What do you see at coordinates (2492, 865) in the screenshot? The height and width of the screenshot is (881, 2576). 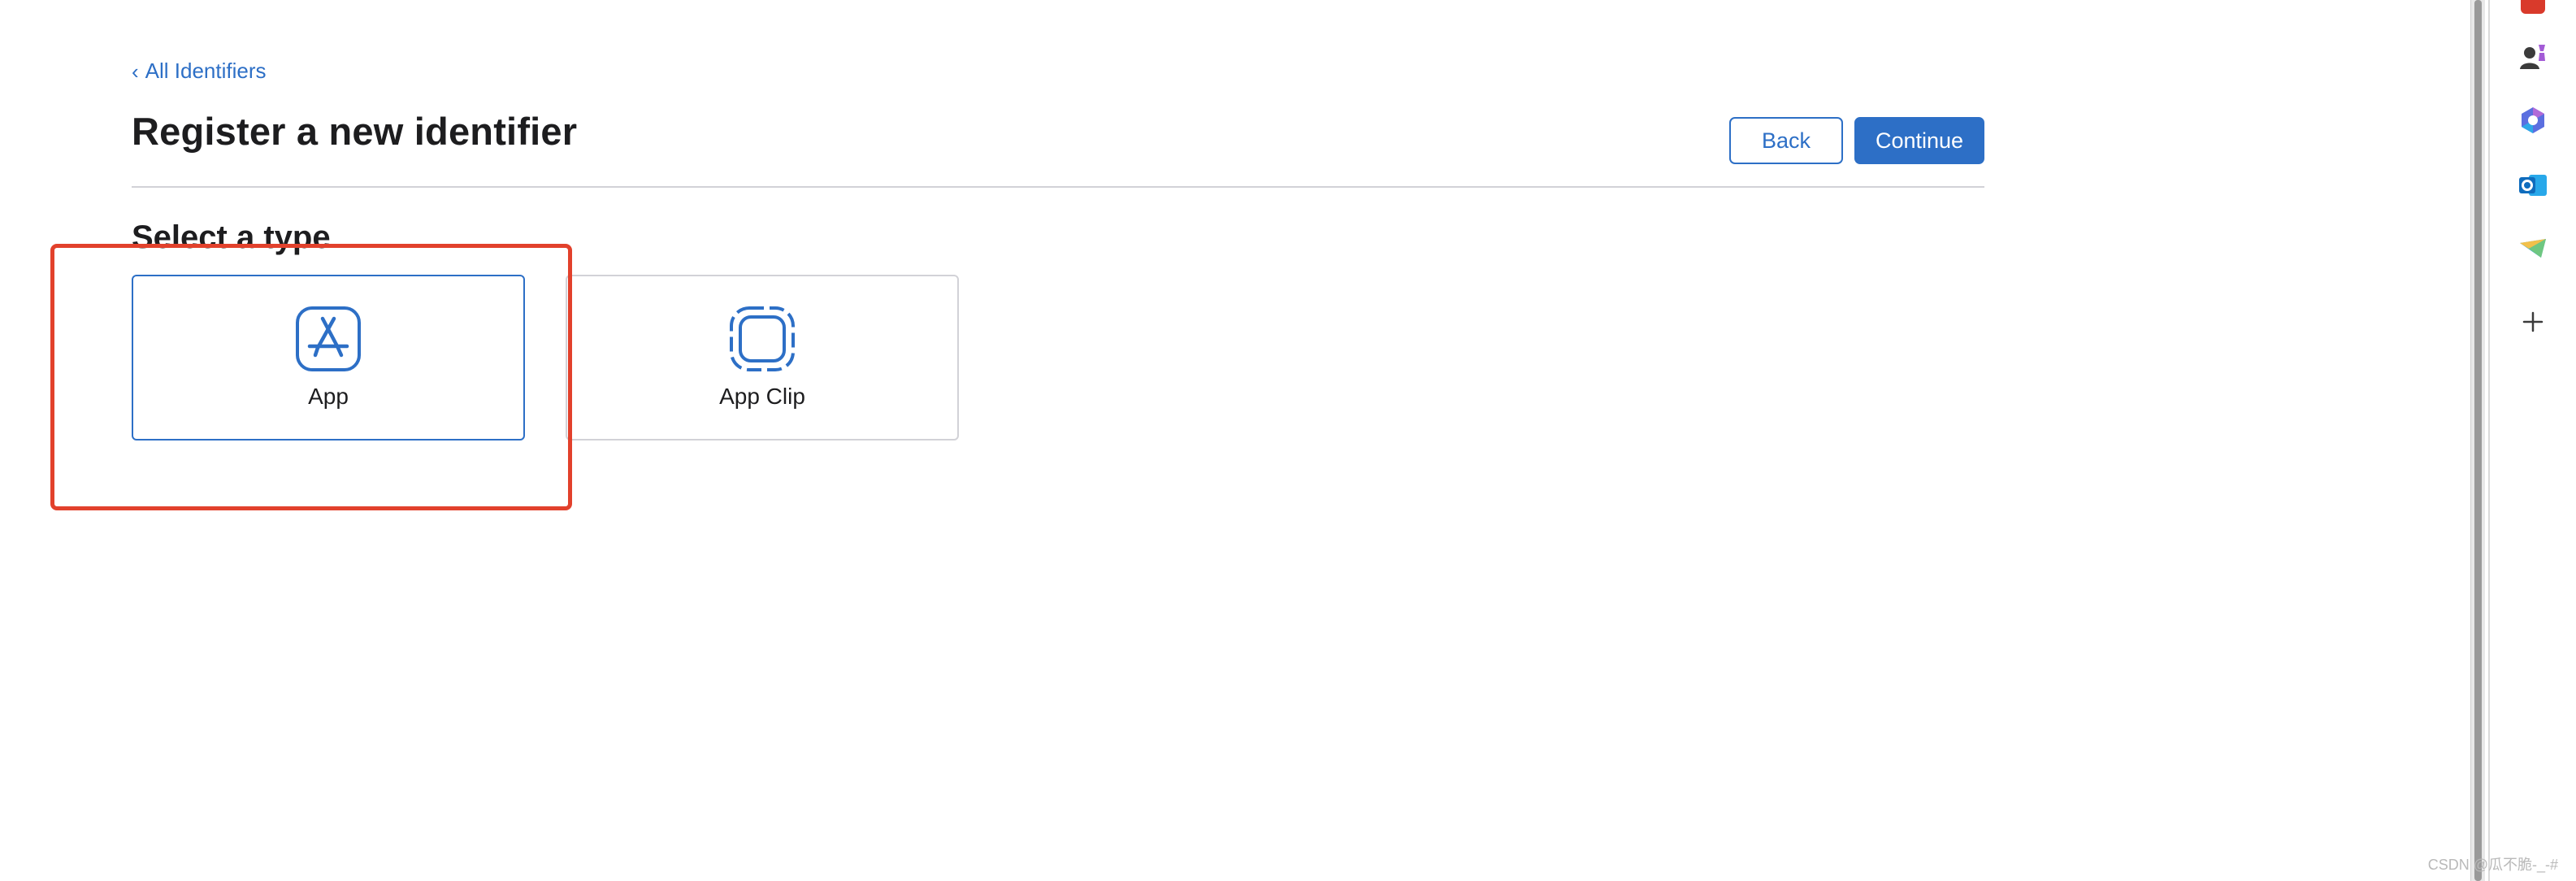 I see `watermark: CSDN @瓜不脆-_-#` at bounding box center [2492, 865].